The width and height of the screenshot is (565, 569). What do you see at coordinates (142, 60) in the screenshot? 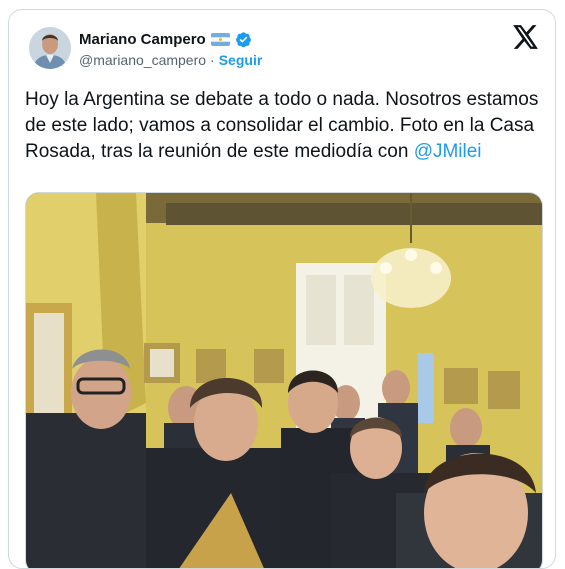
I see `author-handle: @mariano_campero` at bounding box center [142, 60].